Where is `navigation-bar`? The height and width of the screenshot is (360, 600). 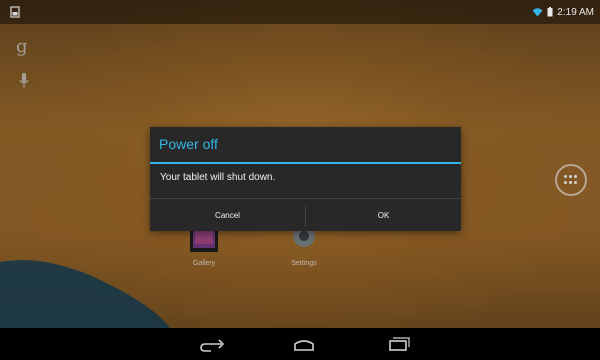 navigation-bar is located at coordinates (300, 344).